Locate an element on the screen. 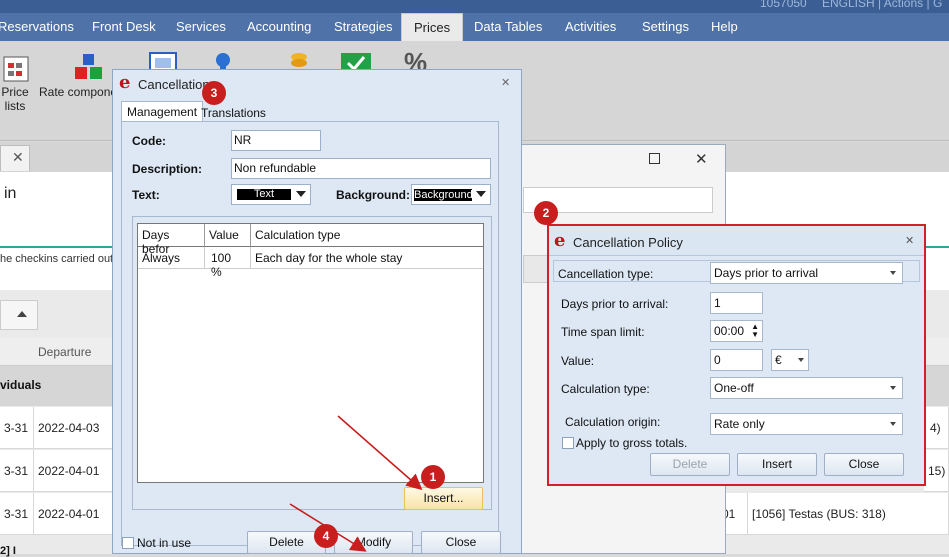 The width and height of the screenshot is (949, 557). calc-origin-label: Calculation origin: is located at coordinates (613, 422).